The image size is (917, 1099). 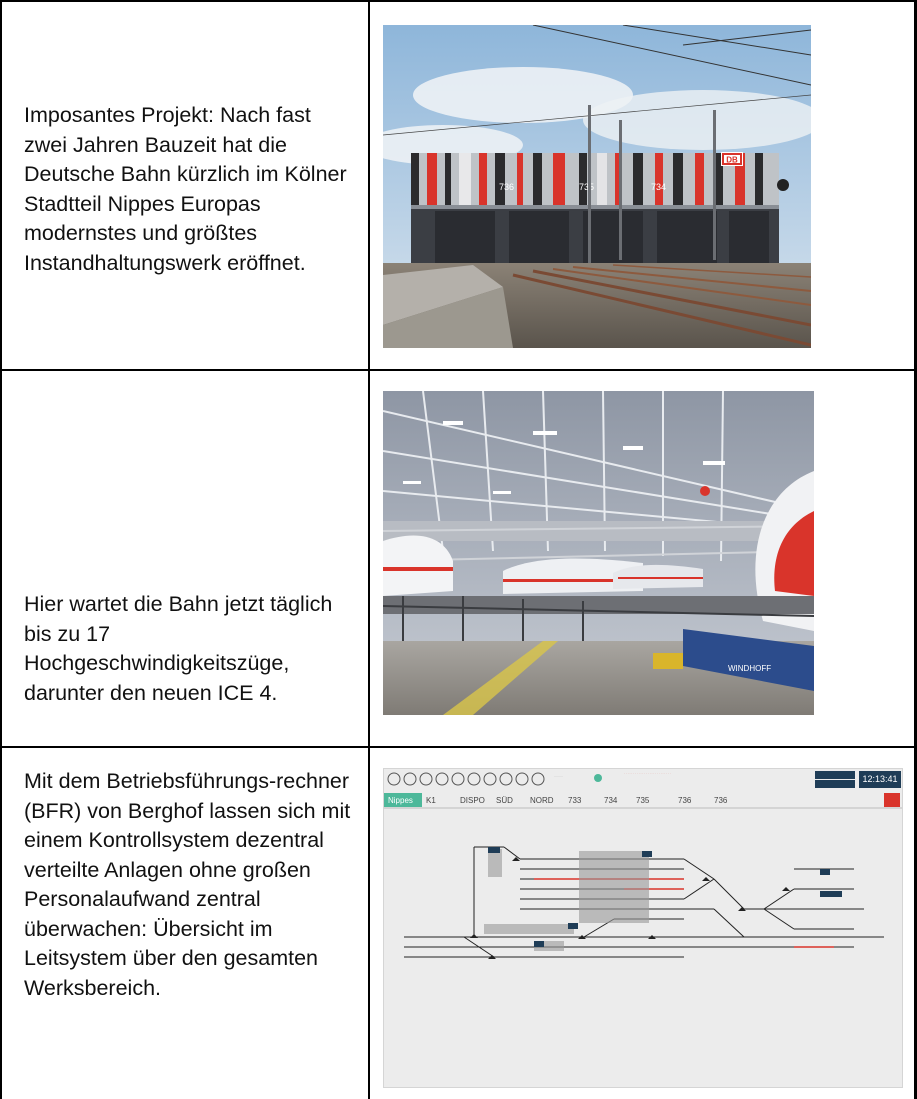 I want to click on tab-nippes: Nippes, so click(x=400, y=800).